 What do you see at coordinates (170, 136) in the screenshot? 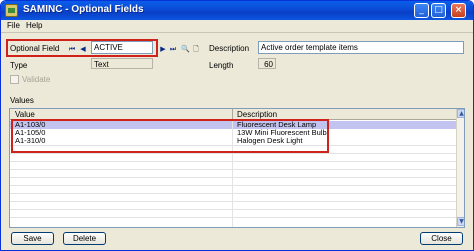
I see `rows-highlight` at bounding box center [170, 136].